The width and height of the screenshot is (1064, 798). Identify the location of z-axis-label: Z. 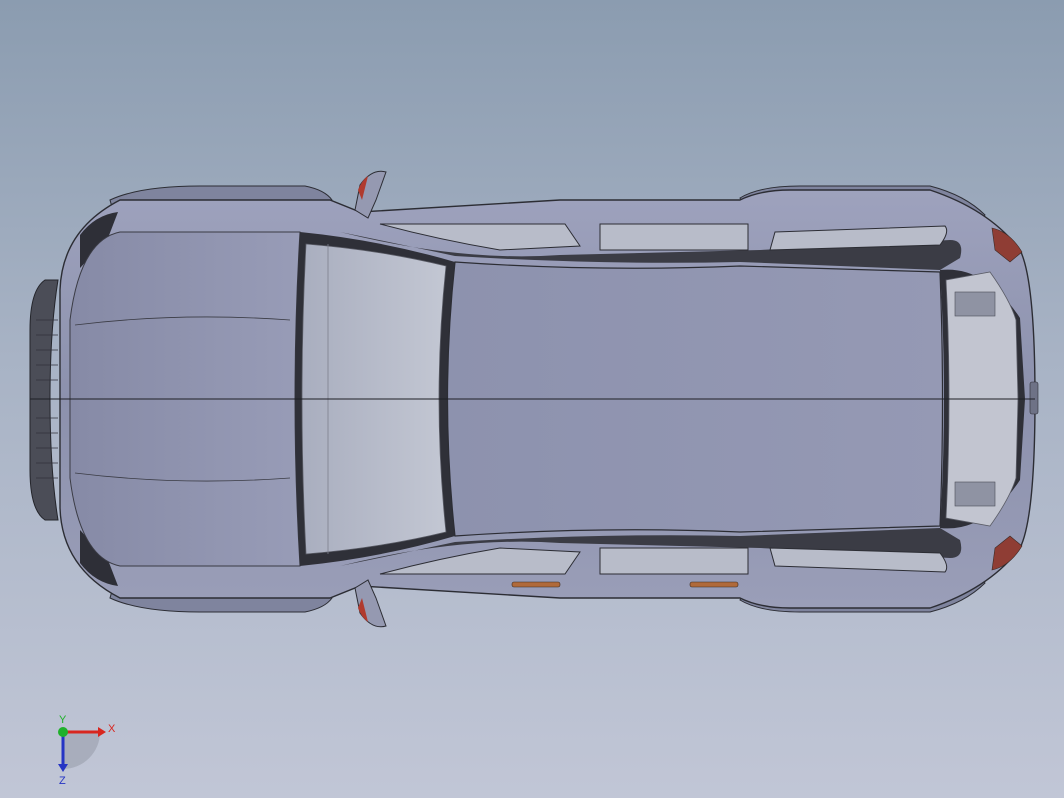
(62, 781).